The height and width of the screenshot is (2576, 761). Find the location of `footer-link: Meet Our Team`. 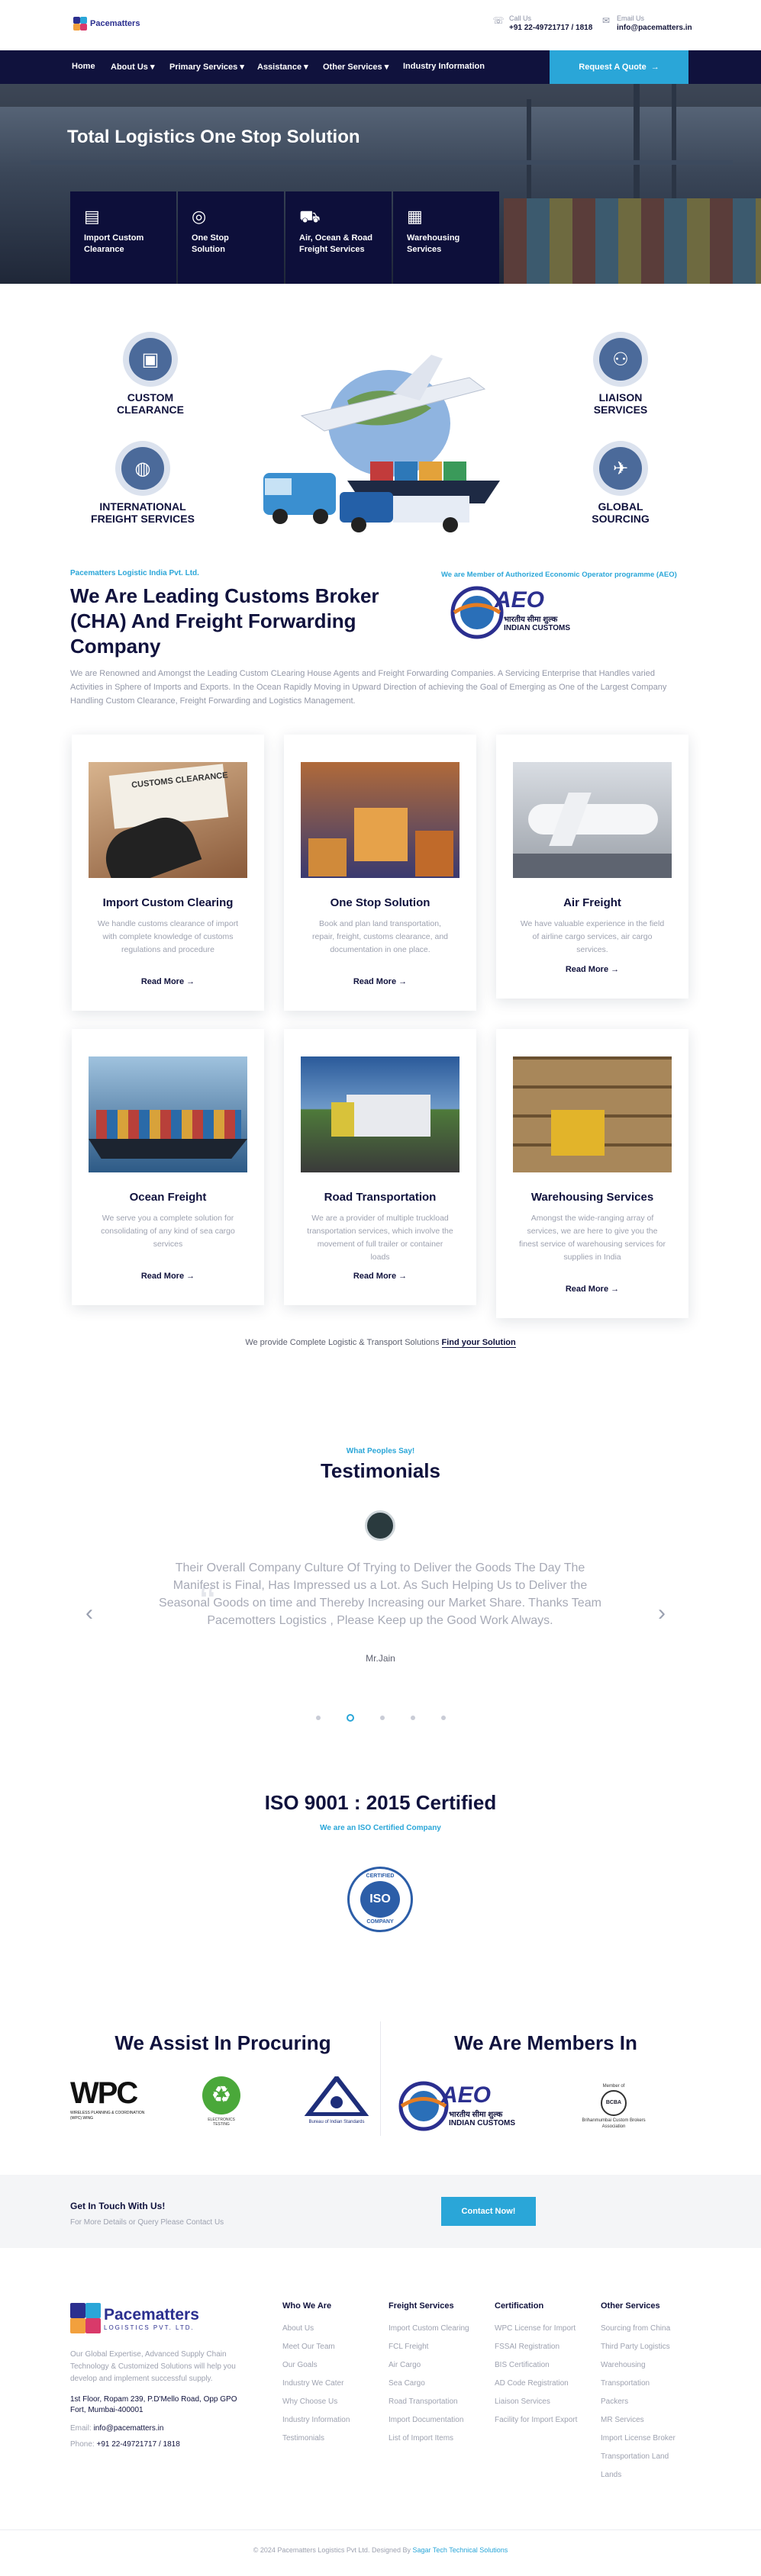

footer-link: Meet Our Team is located at coordinates (316, 2347).